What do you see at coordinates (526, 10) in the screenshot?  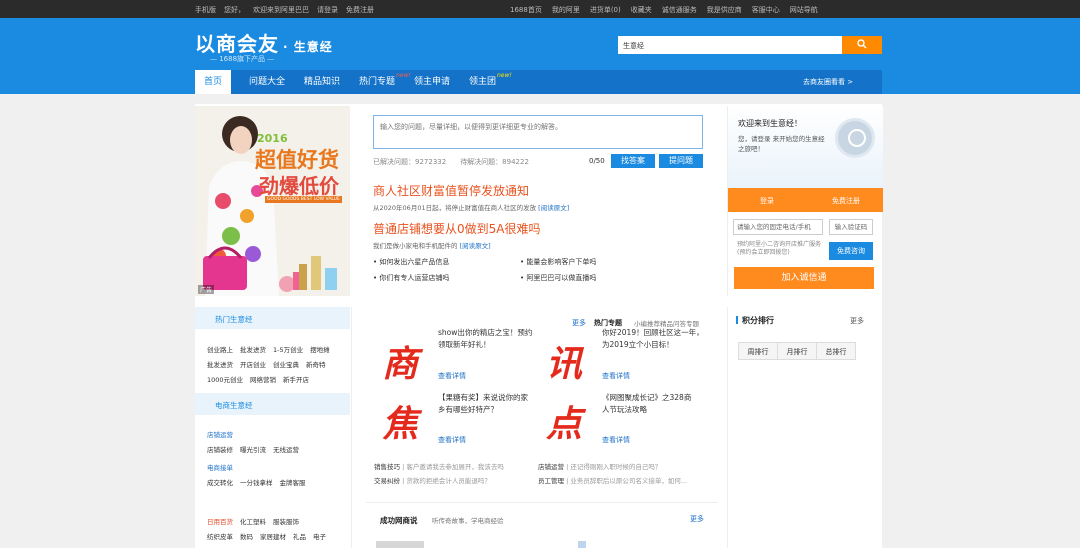 I see `top-link-home: 1688首页` at bounding box center [526, 10].